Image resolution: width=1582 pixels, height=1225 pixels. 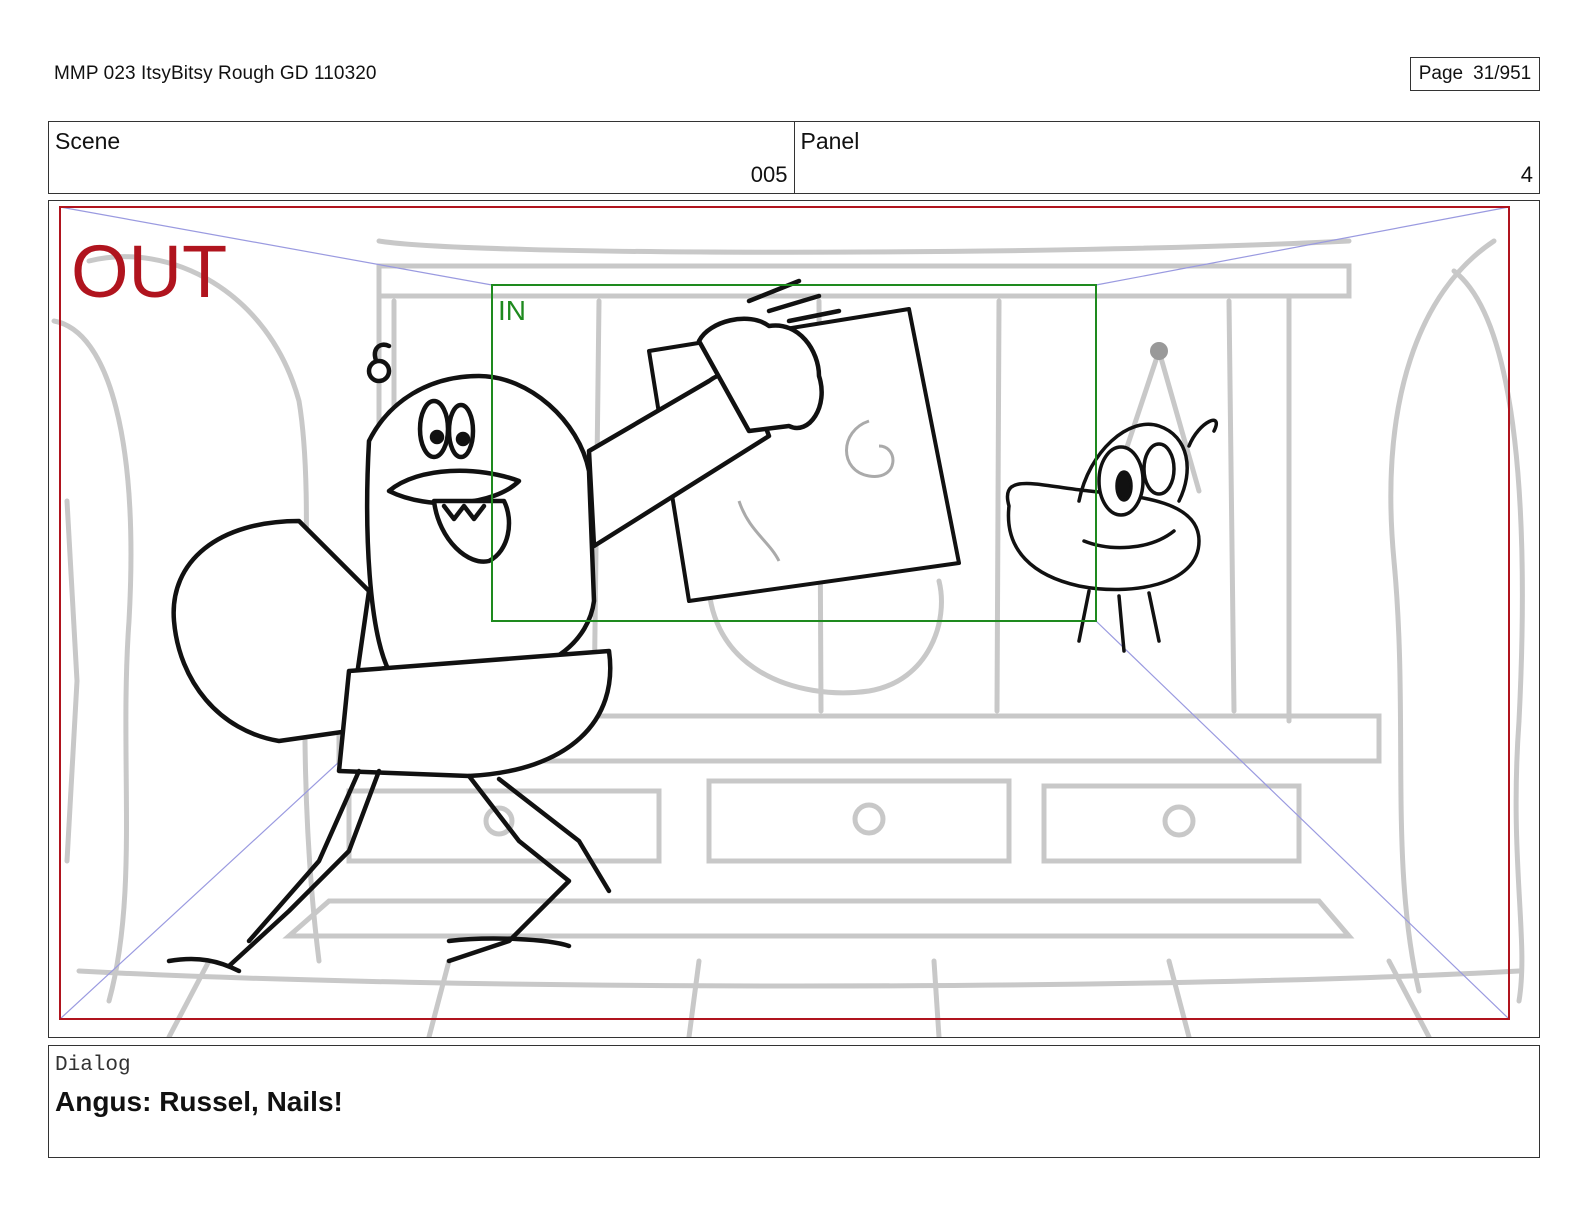 I want to click on dialog-box: Dialog Angus: Russel, Nails!, so click(x=794, y=1101).